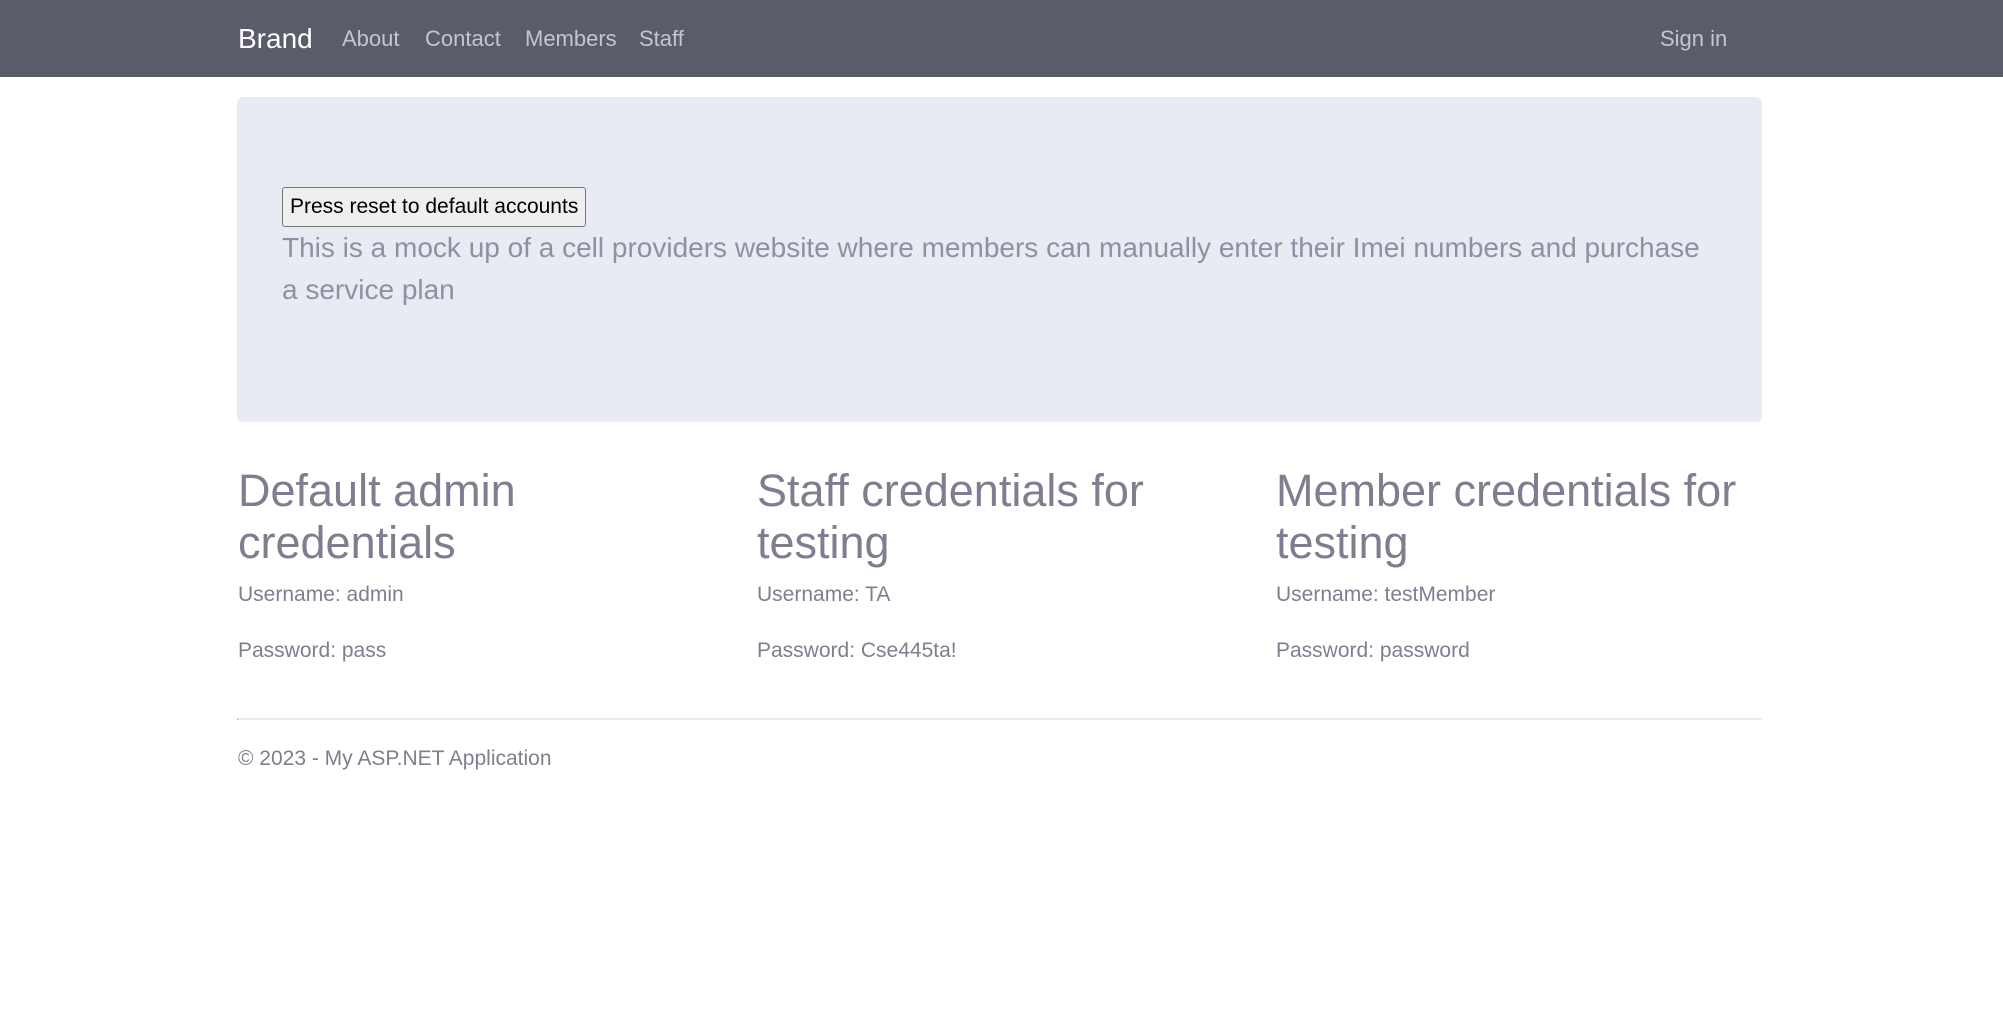  I want to click on member-username: Username: testMember, so click(1386, 594).